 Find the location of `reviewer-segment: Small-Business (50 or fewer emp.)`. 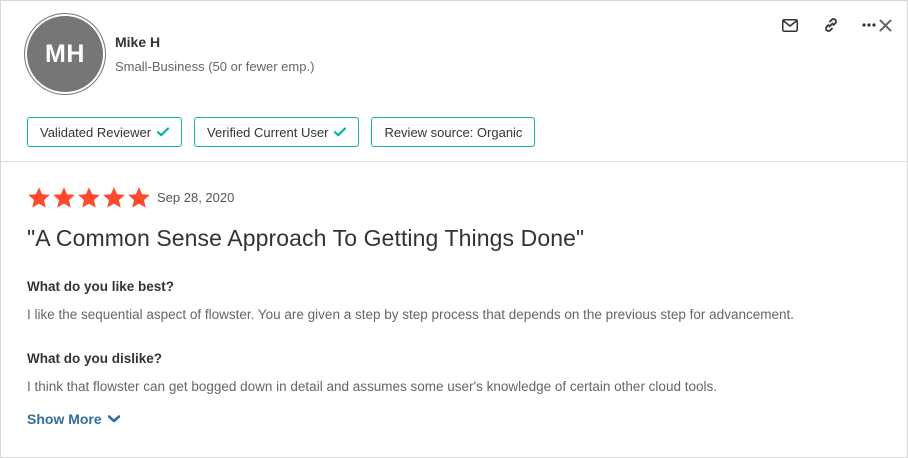

reviewer-segment: Small-Business (50 or fewer emp.) is located at coordinates (215, 66).